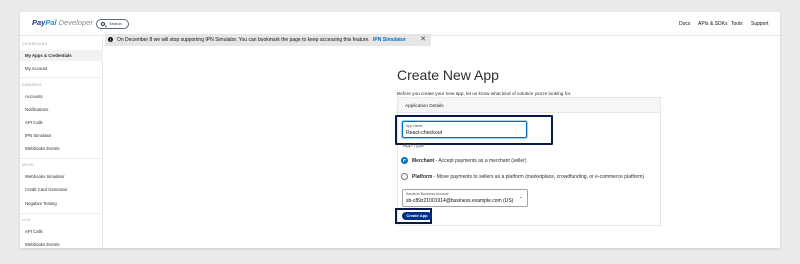 The width and height of the screenshot is (800, 264). What do you see at coordinates (404, 160) in the screenshot?
I see `merchant-radio` at bounding box center [404, 160].